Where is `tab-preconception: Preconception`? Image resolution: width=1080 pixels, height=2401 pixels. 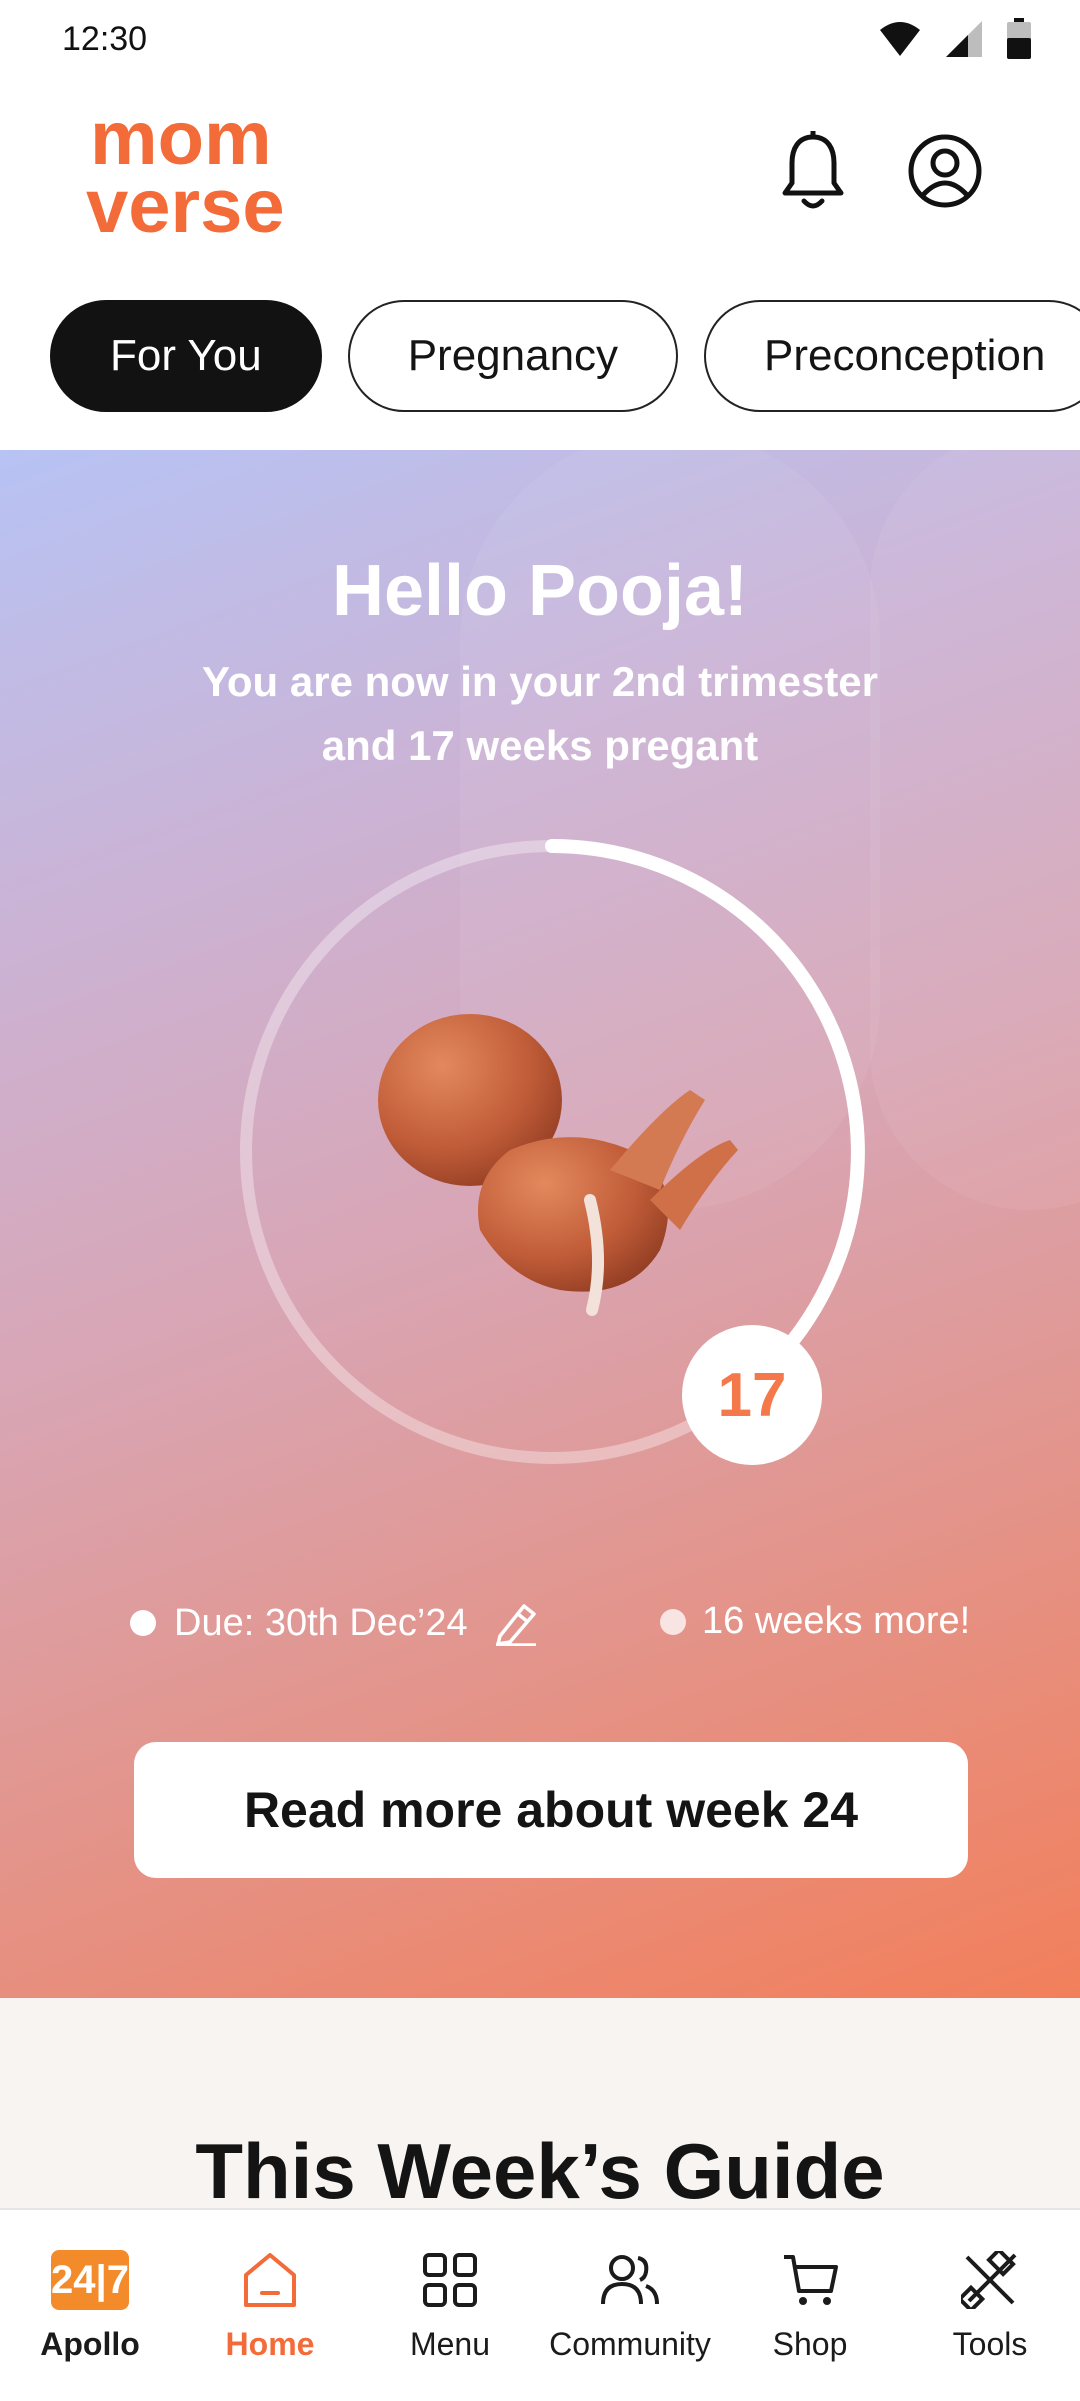
tab-preconception: Preconception is located at coordinates (892, 356).